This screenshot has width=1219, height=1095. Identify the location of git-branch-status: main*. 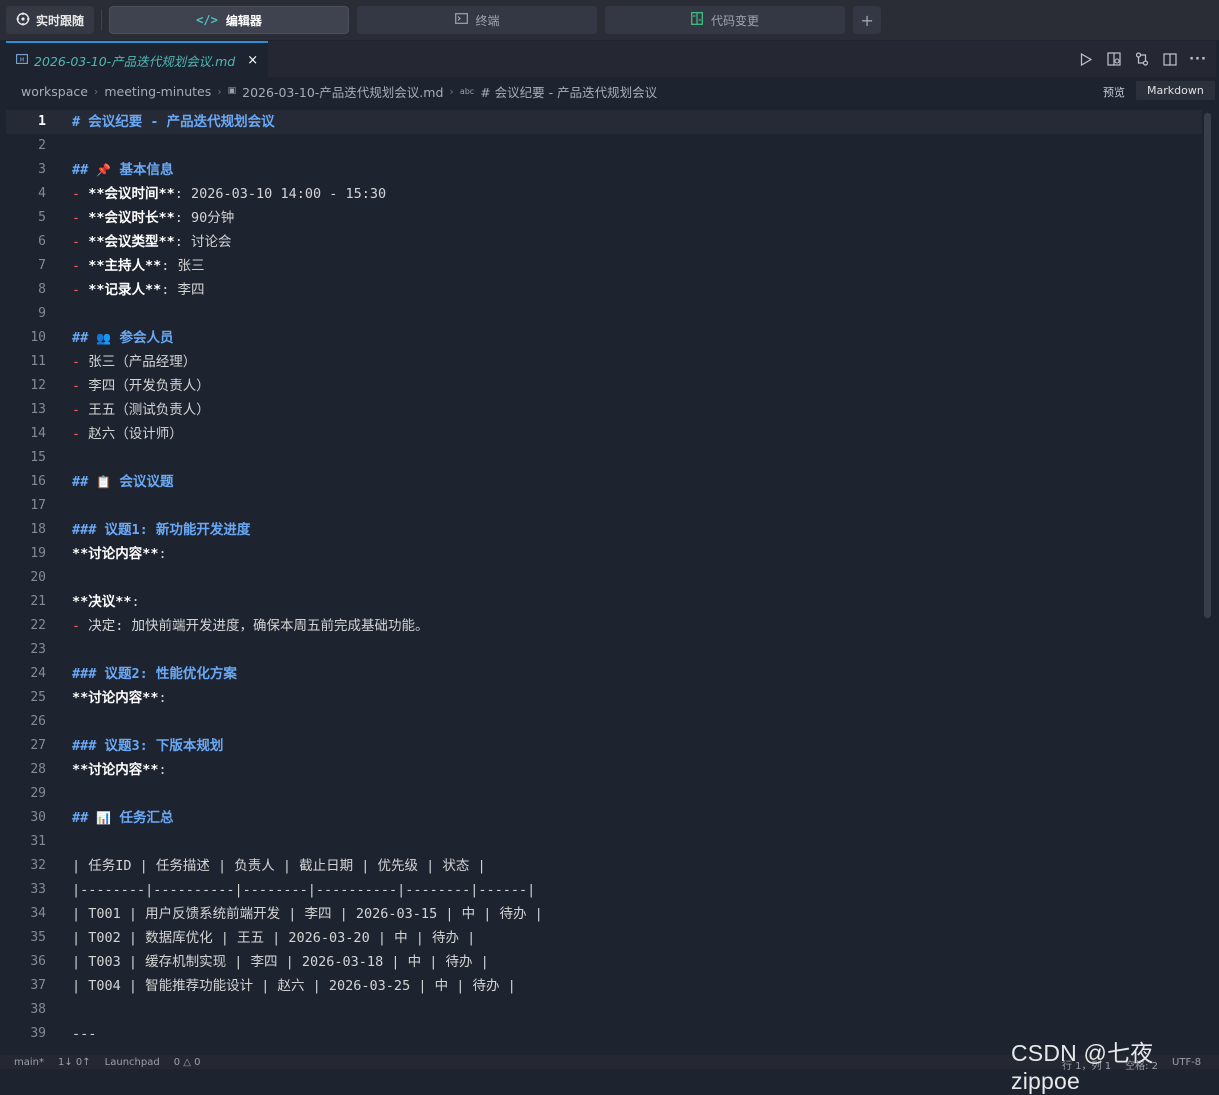
(29, 1062).